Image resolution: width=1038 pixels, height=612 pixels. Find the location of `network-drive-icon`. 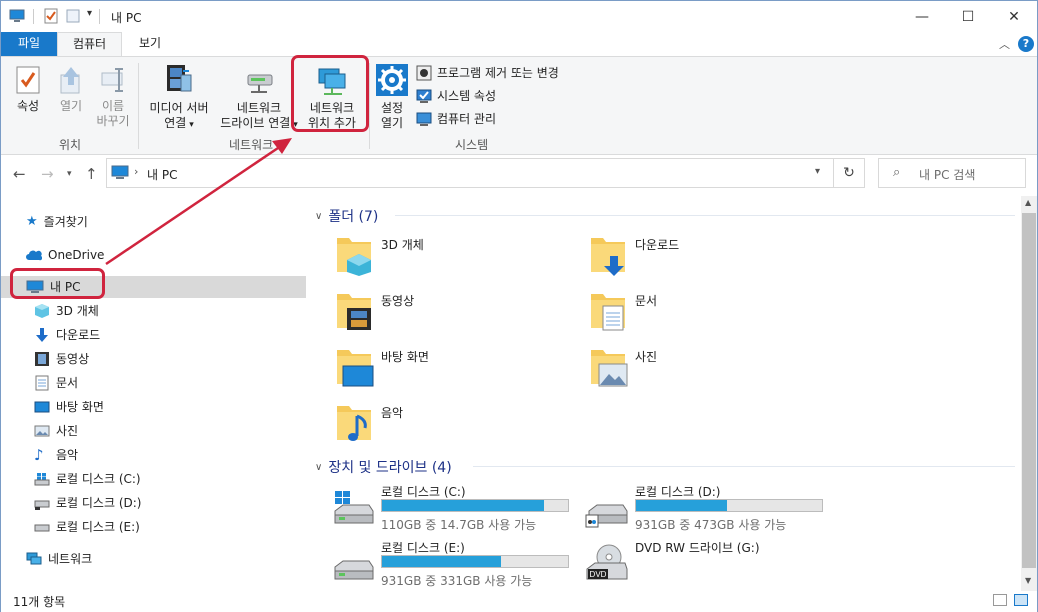

network-drive-icon is located at coordinates (260, 83).